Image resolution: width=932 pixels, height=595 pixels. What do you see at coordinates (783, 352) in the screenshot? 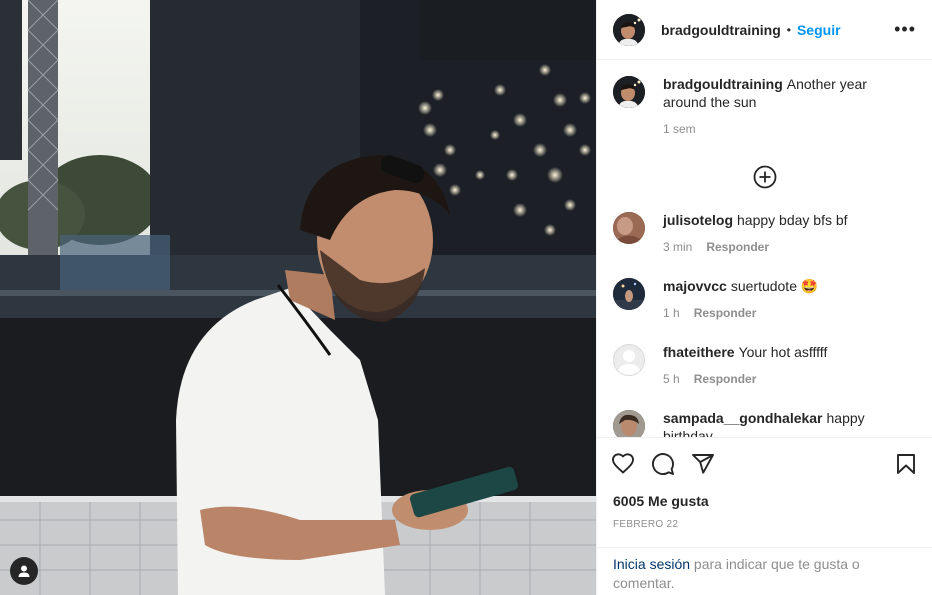
I see `comment-text: Your hot asfffff` at bounding box center [783, 352].